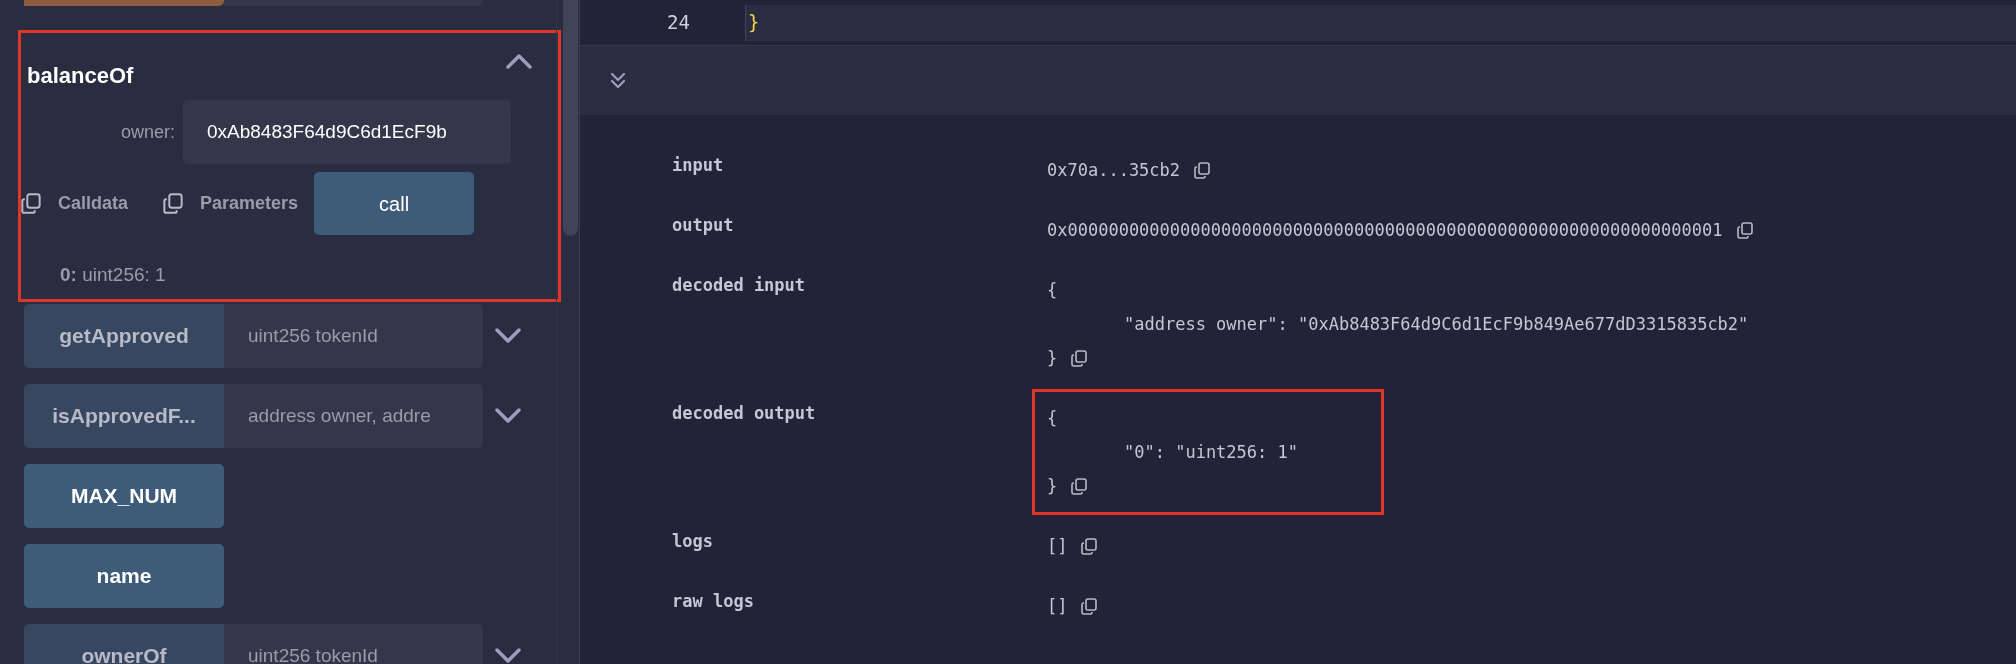  I want to click on detail-value: 0x70a...35cb2, so click(1114, 170).